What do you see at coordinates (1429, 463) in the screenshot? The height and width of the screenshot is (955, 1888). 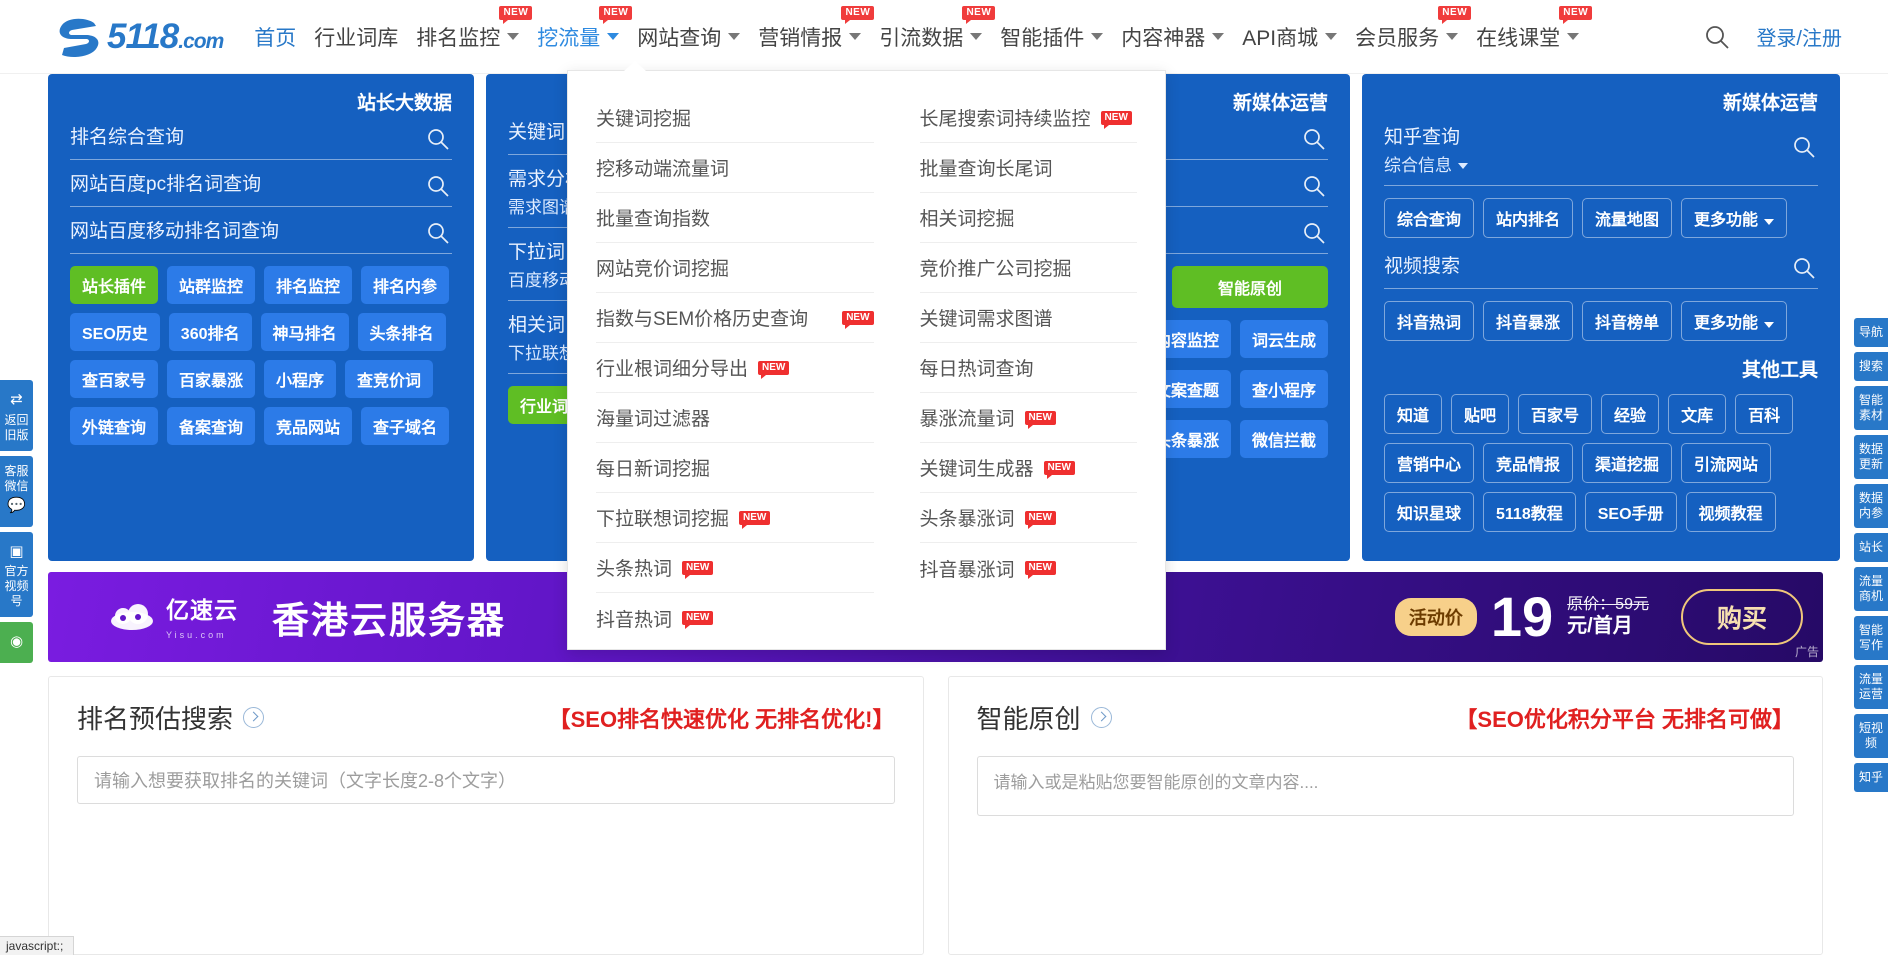 I see `chip-other-6: 营销中心` at bounding box center [1429, 463].